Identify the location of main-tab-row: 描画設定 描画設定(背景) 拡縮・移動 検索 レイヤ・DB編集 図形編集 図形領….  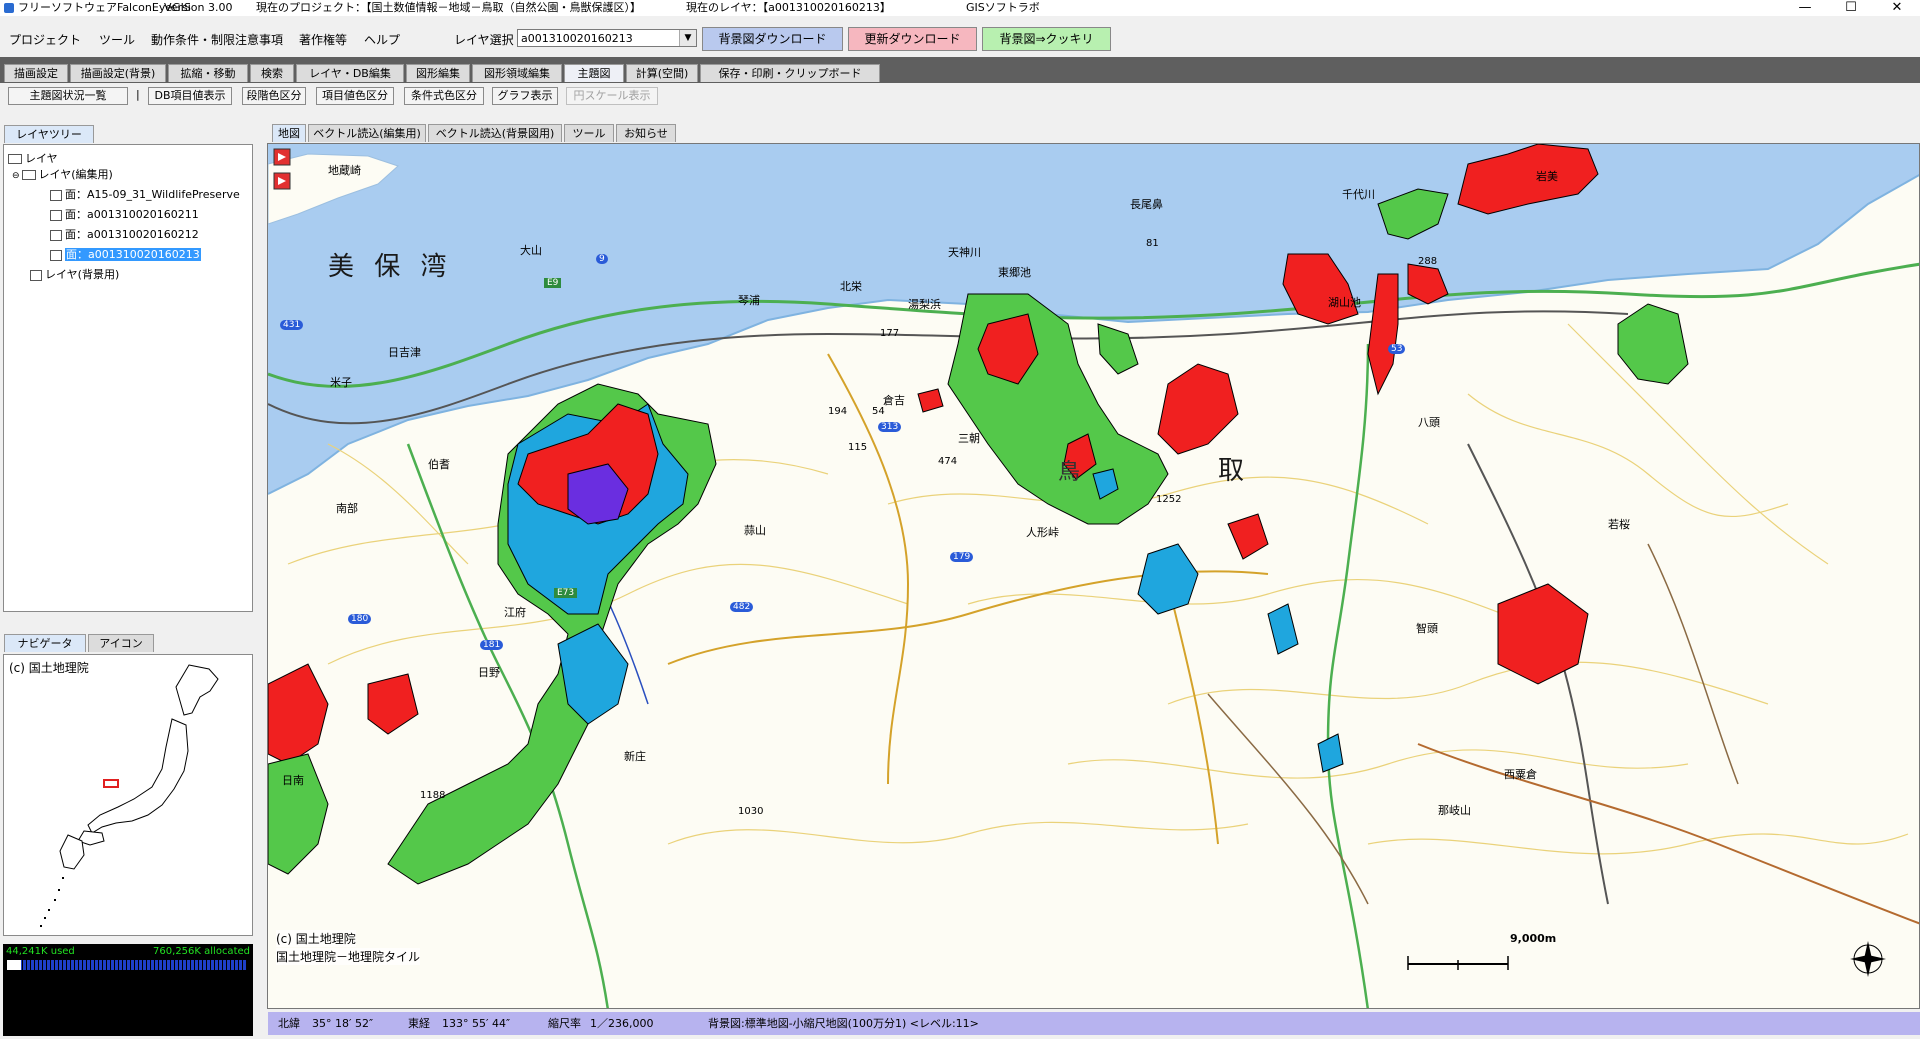
(960, 70).